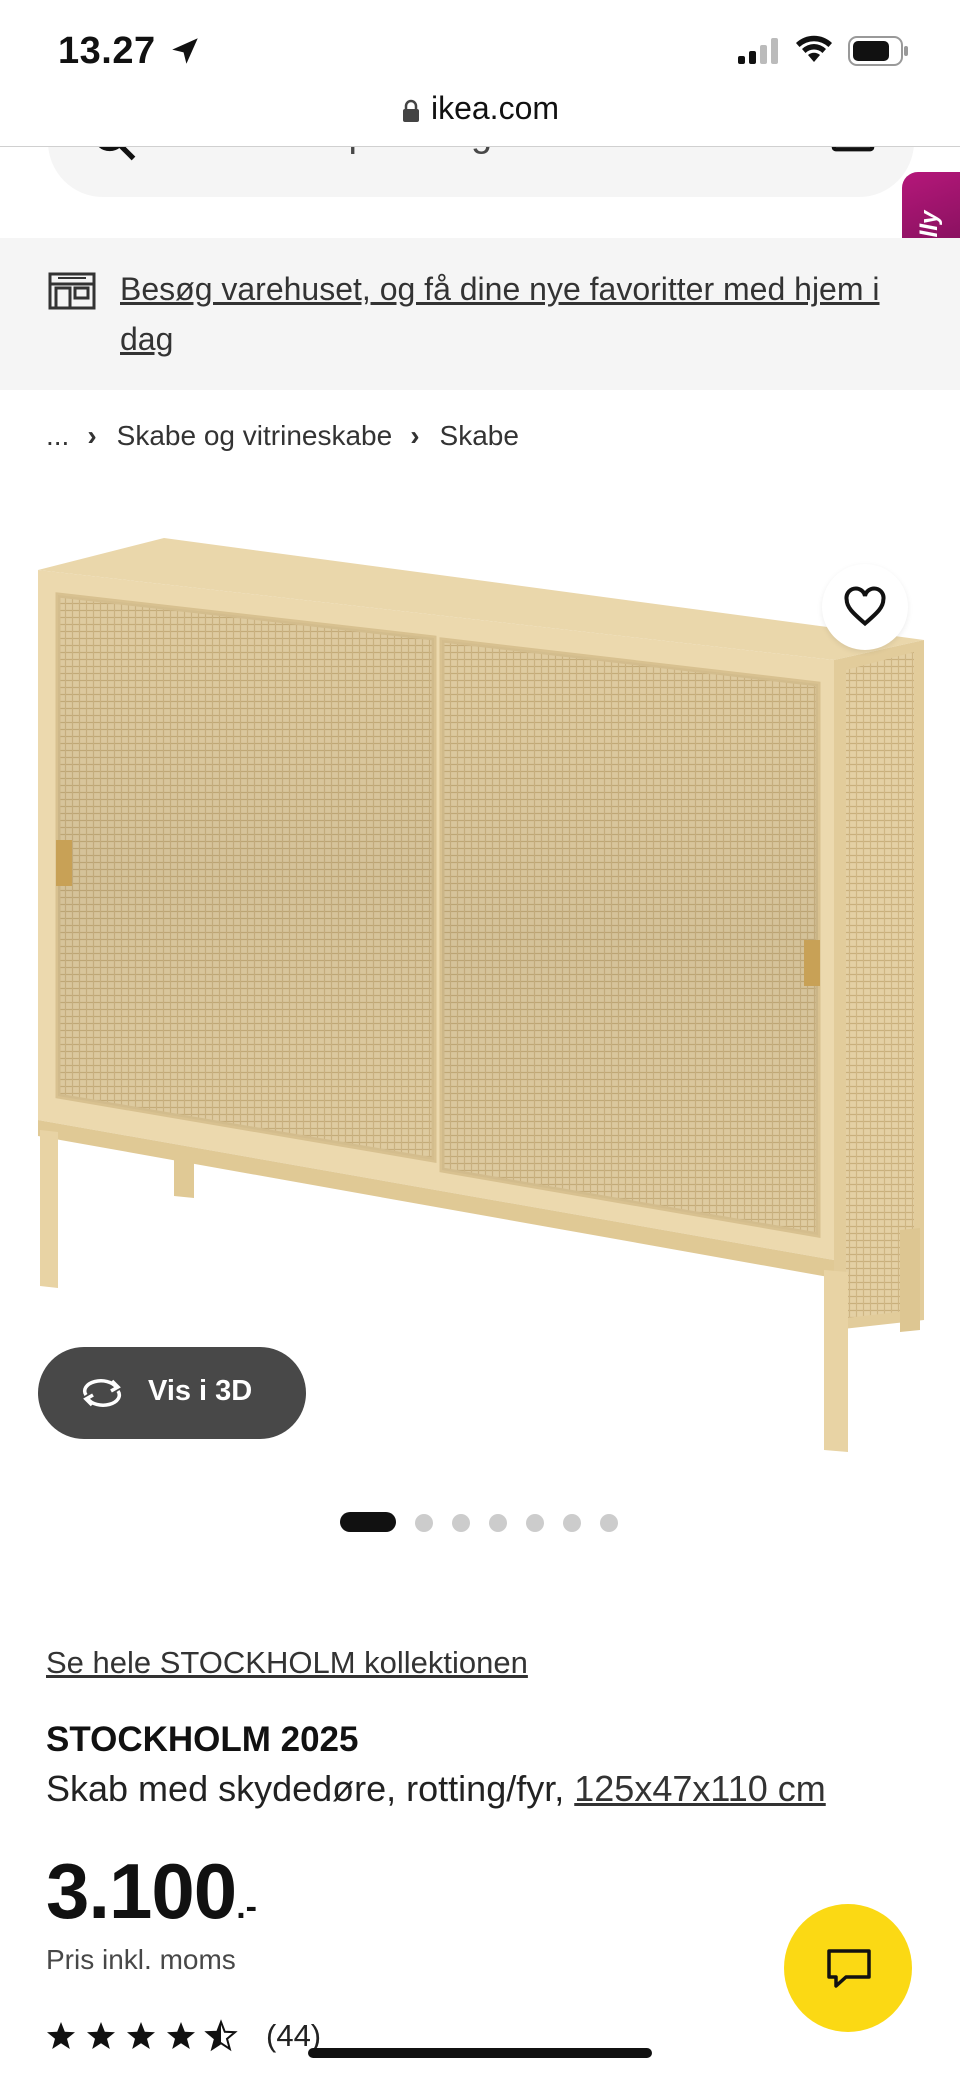 This screenshot has width=960, height=2078. What do you see at coordinates (853, 151) in the screenshot?
I see `camera-search-icon` at bounding box center [853, 151].